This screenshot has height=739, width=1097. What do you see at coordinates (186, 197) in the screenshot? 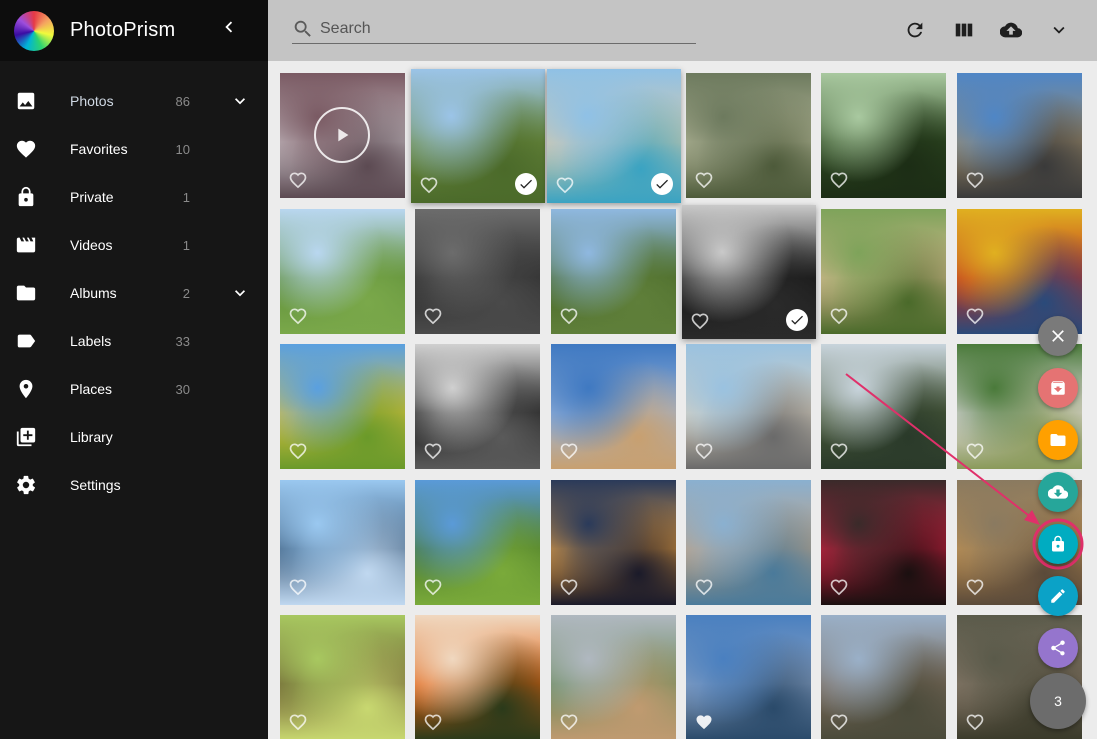
I see `sidebar-item-count: 1` at bounding box center [186, 197].